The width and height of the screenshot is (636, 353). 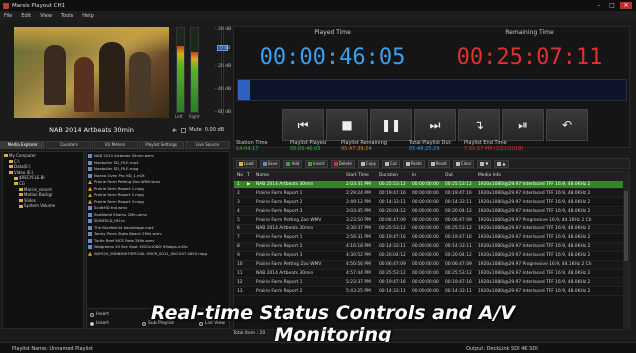 I want to click on column-header: T, so click(x=251, y=176).